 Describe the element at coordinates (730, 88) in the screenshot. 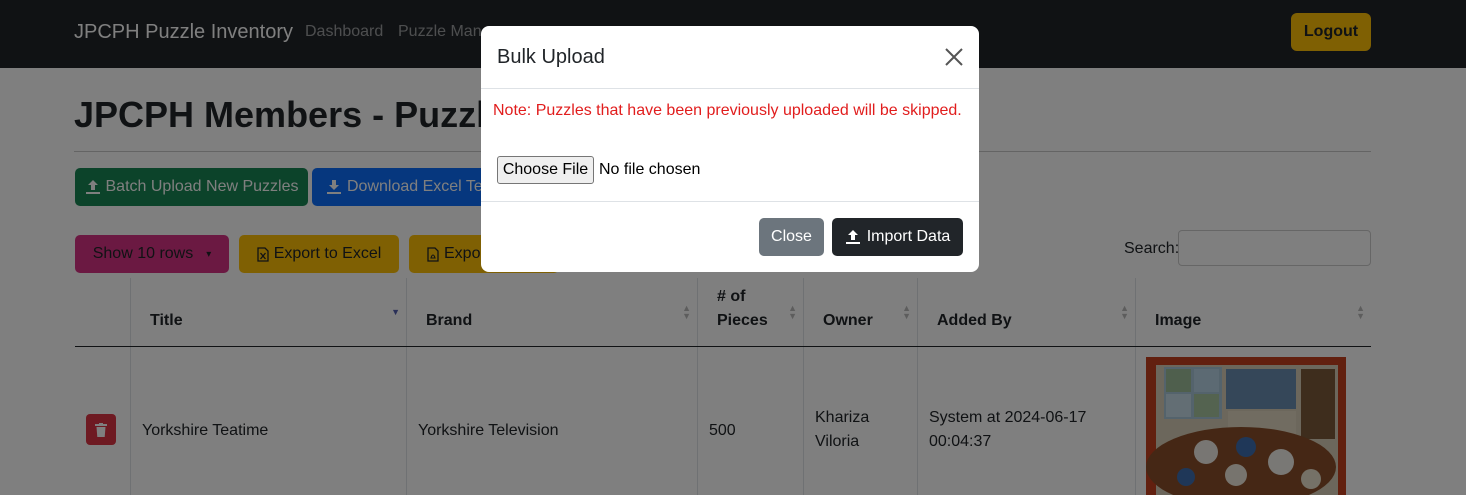

I see `modal-header-divider` at that location.